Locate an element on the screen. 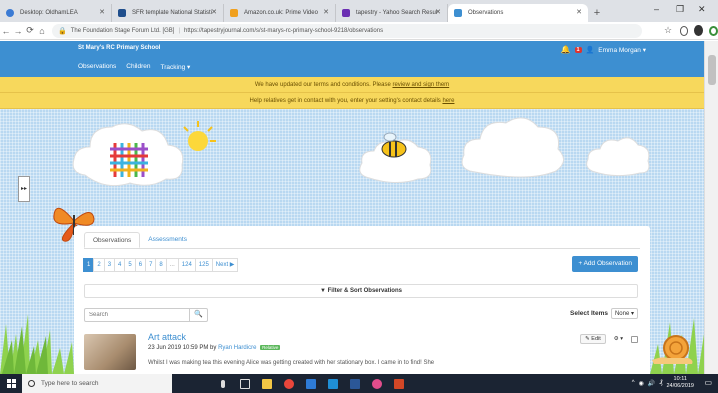 The image size is (718, 393). taskbar-search: Type here to search is located at coordinates (97, 383).